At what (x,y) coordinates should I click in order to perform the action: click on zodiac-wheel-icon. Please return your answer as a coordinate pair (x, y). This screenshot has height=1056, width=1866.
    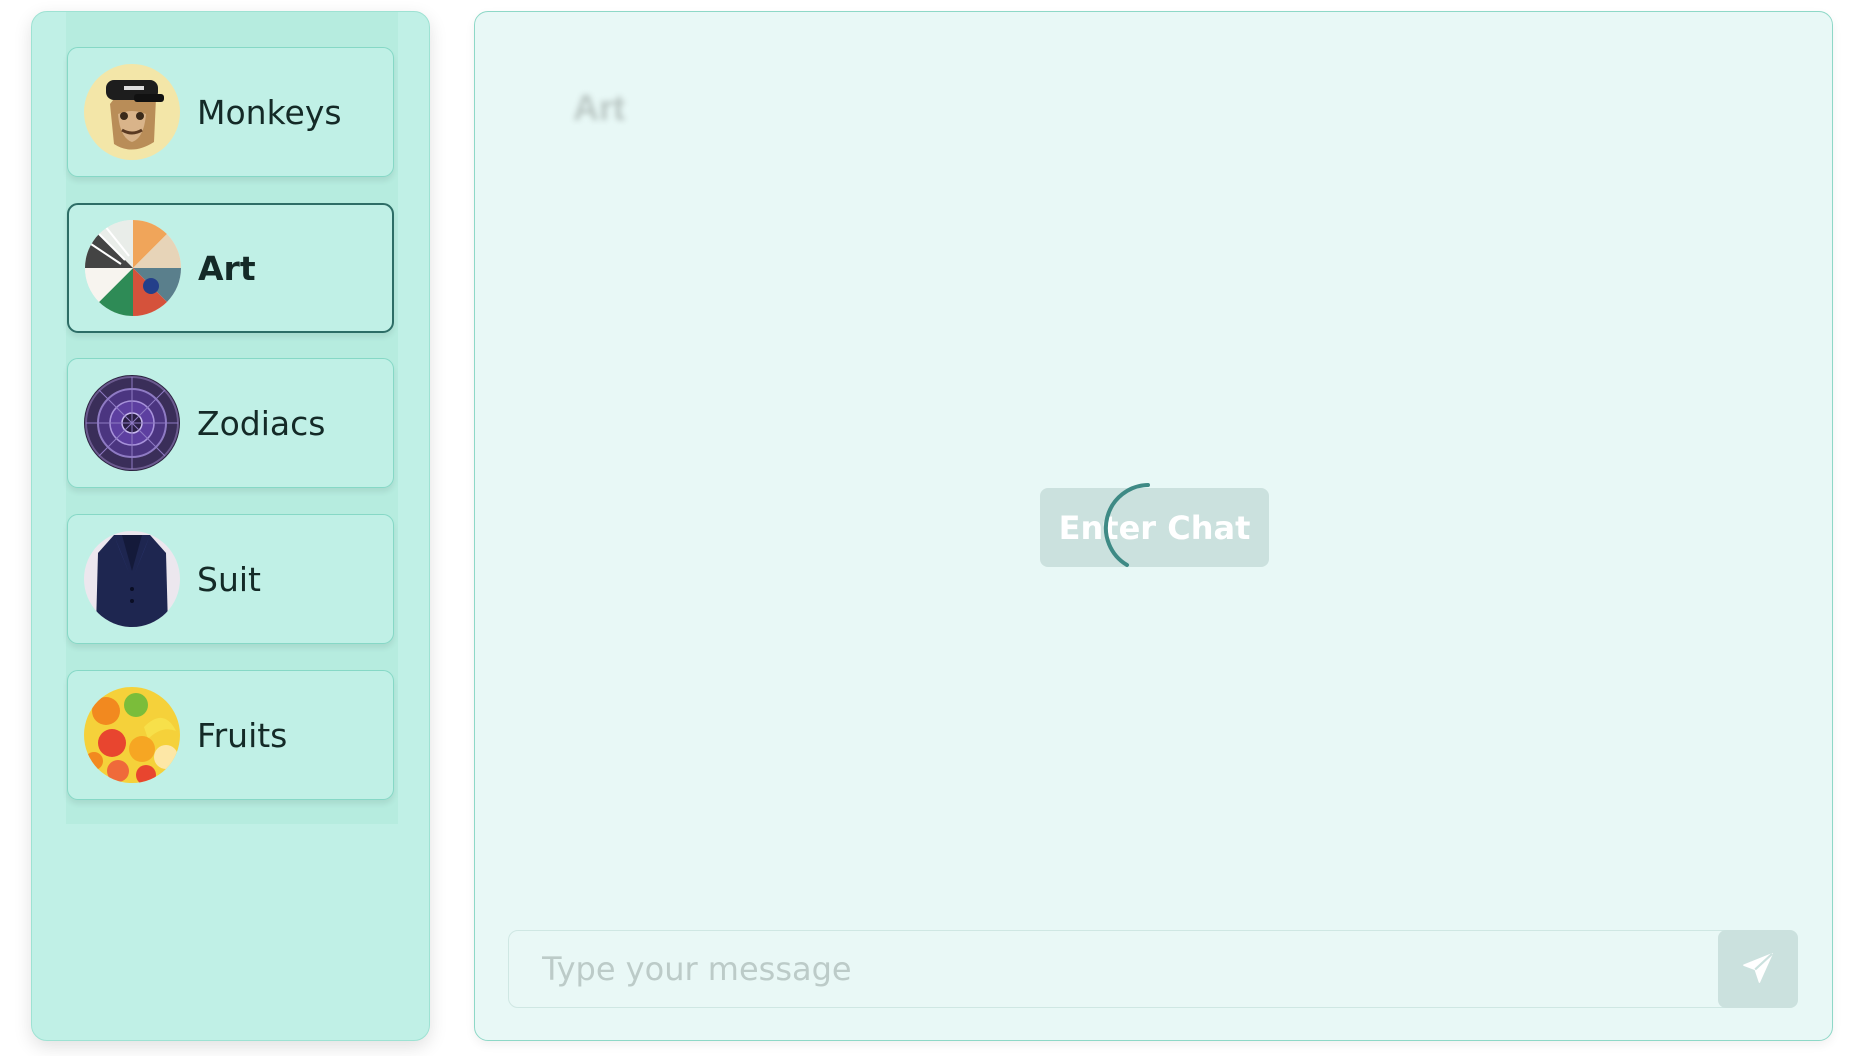
    Looking at the image, I should click on (132, 423).